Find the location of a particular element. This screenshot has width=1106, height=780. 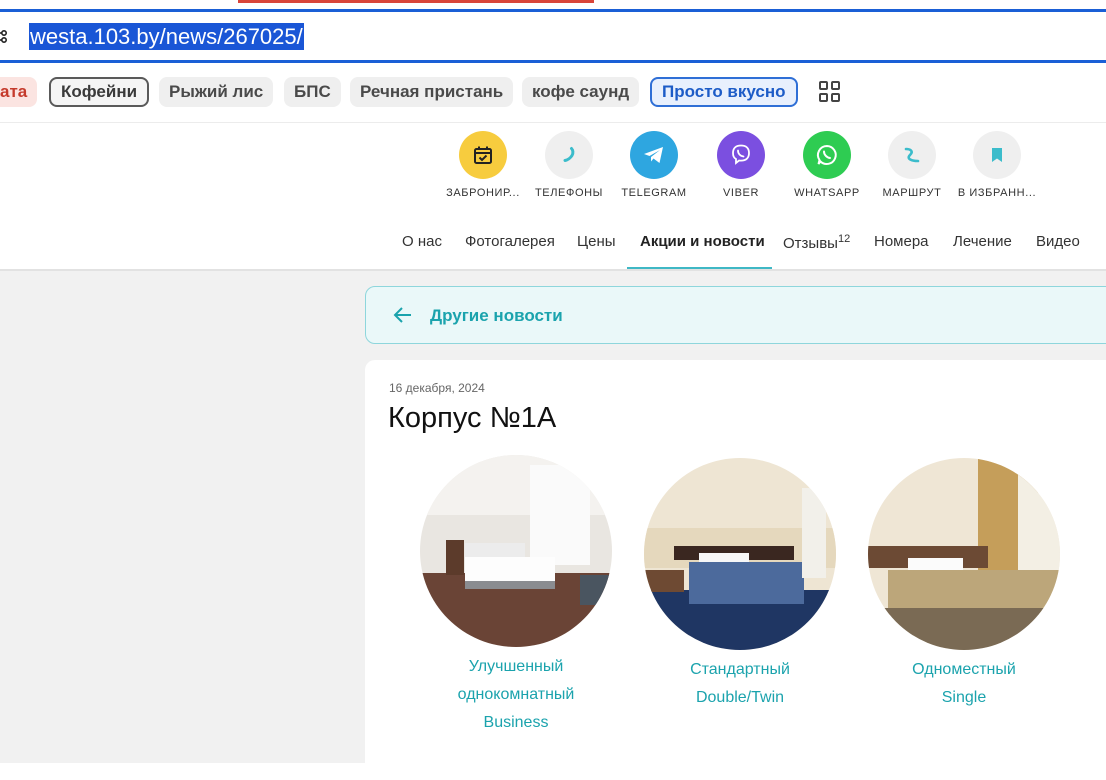

tab-gallery: Фотогалерея is located at coordinates (510, 241).